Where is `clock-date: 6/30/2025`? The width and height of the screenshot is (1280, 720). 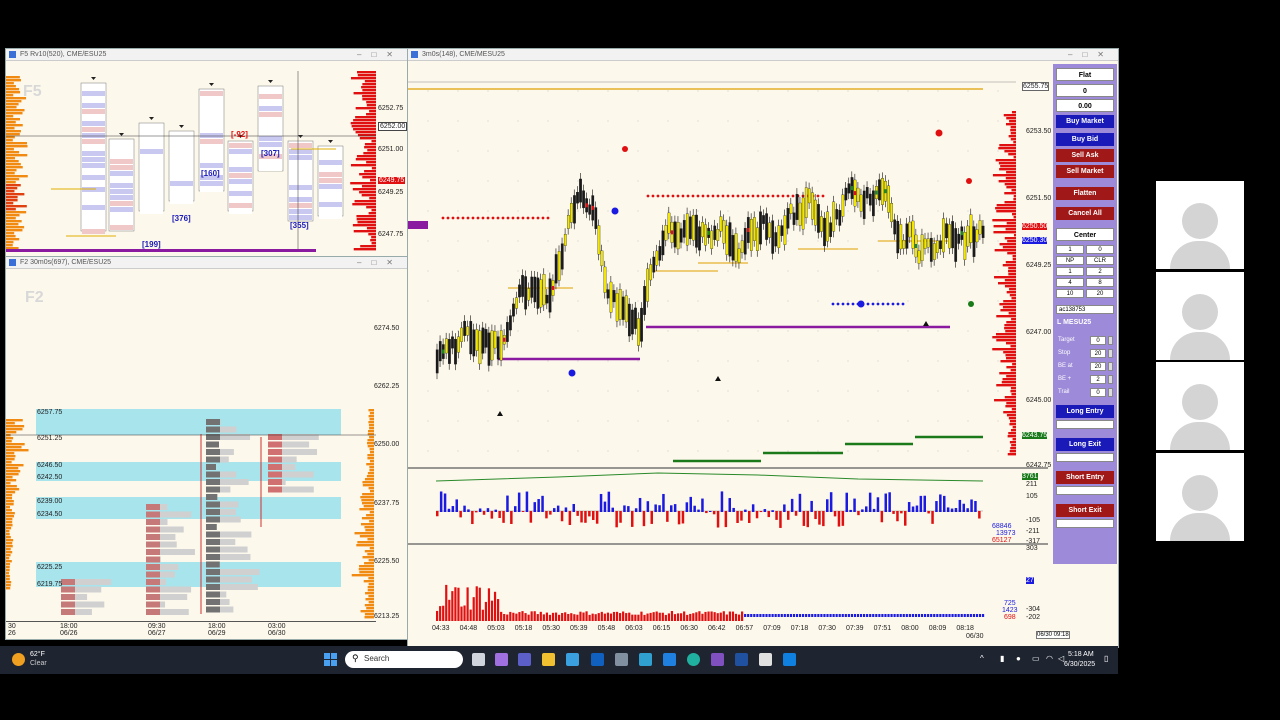 clock-date: 6/30/2025 is located at coordinates (1079, 664).